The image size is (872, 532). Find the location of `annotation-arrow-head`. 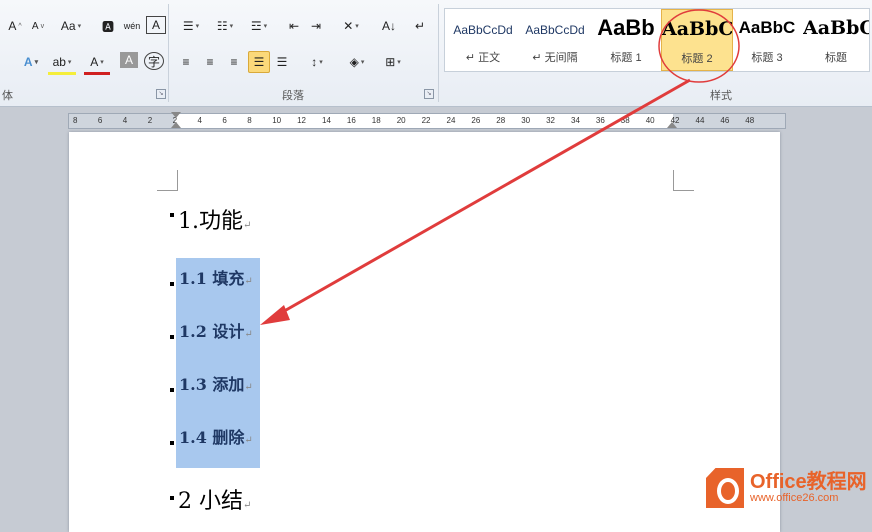

annotation-arrow-head is located at coordinates (275, 315).